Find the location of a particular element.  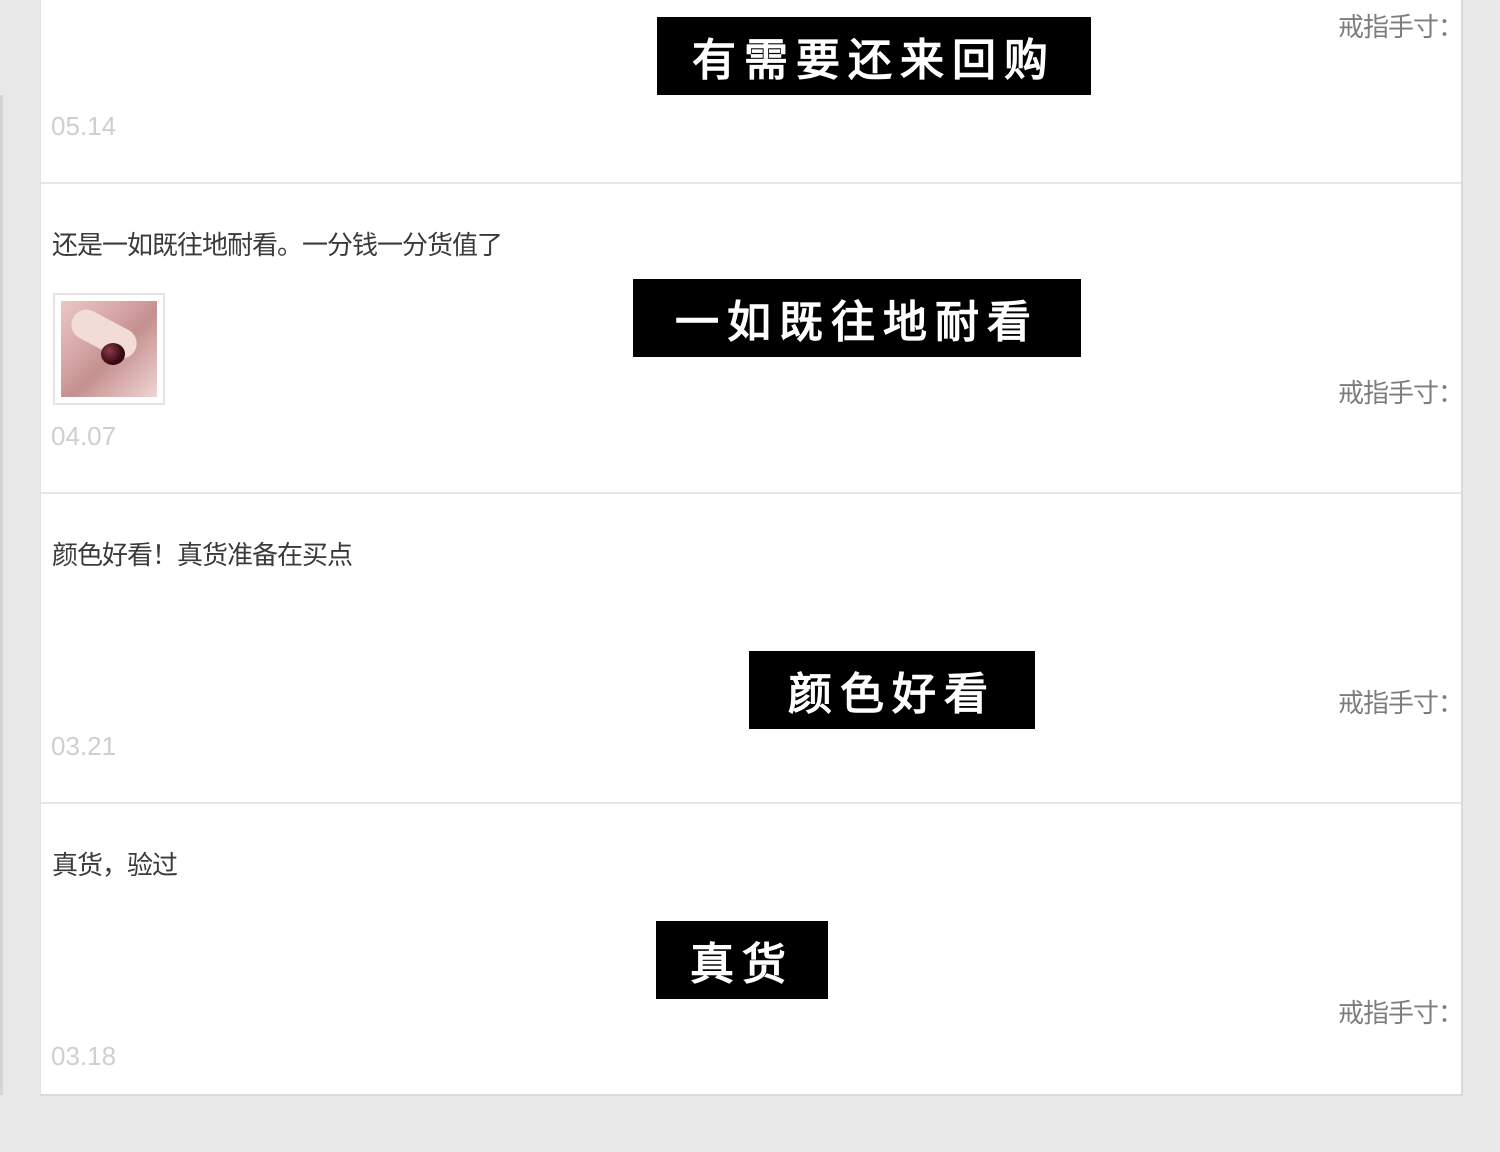

ring-photo-image is located at coordinates (109, 349).